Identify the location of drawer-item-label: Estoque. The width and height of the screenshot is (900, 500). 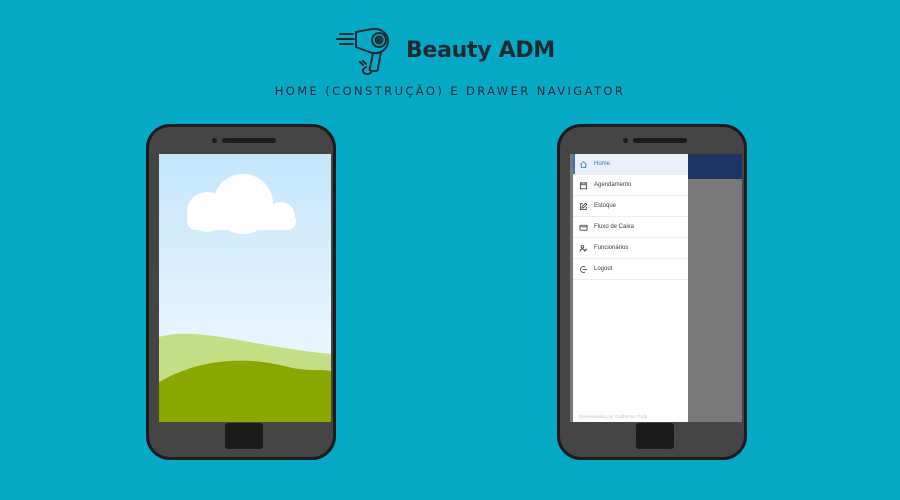
(605, 206).